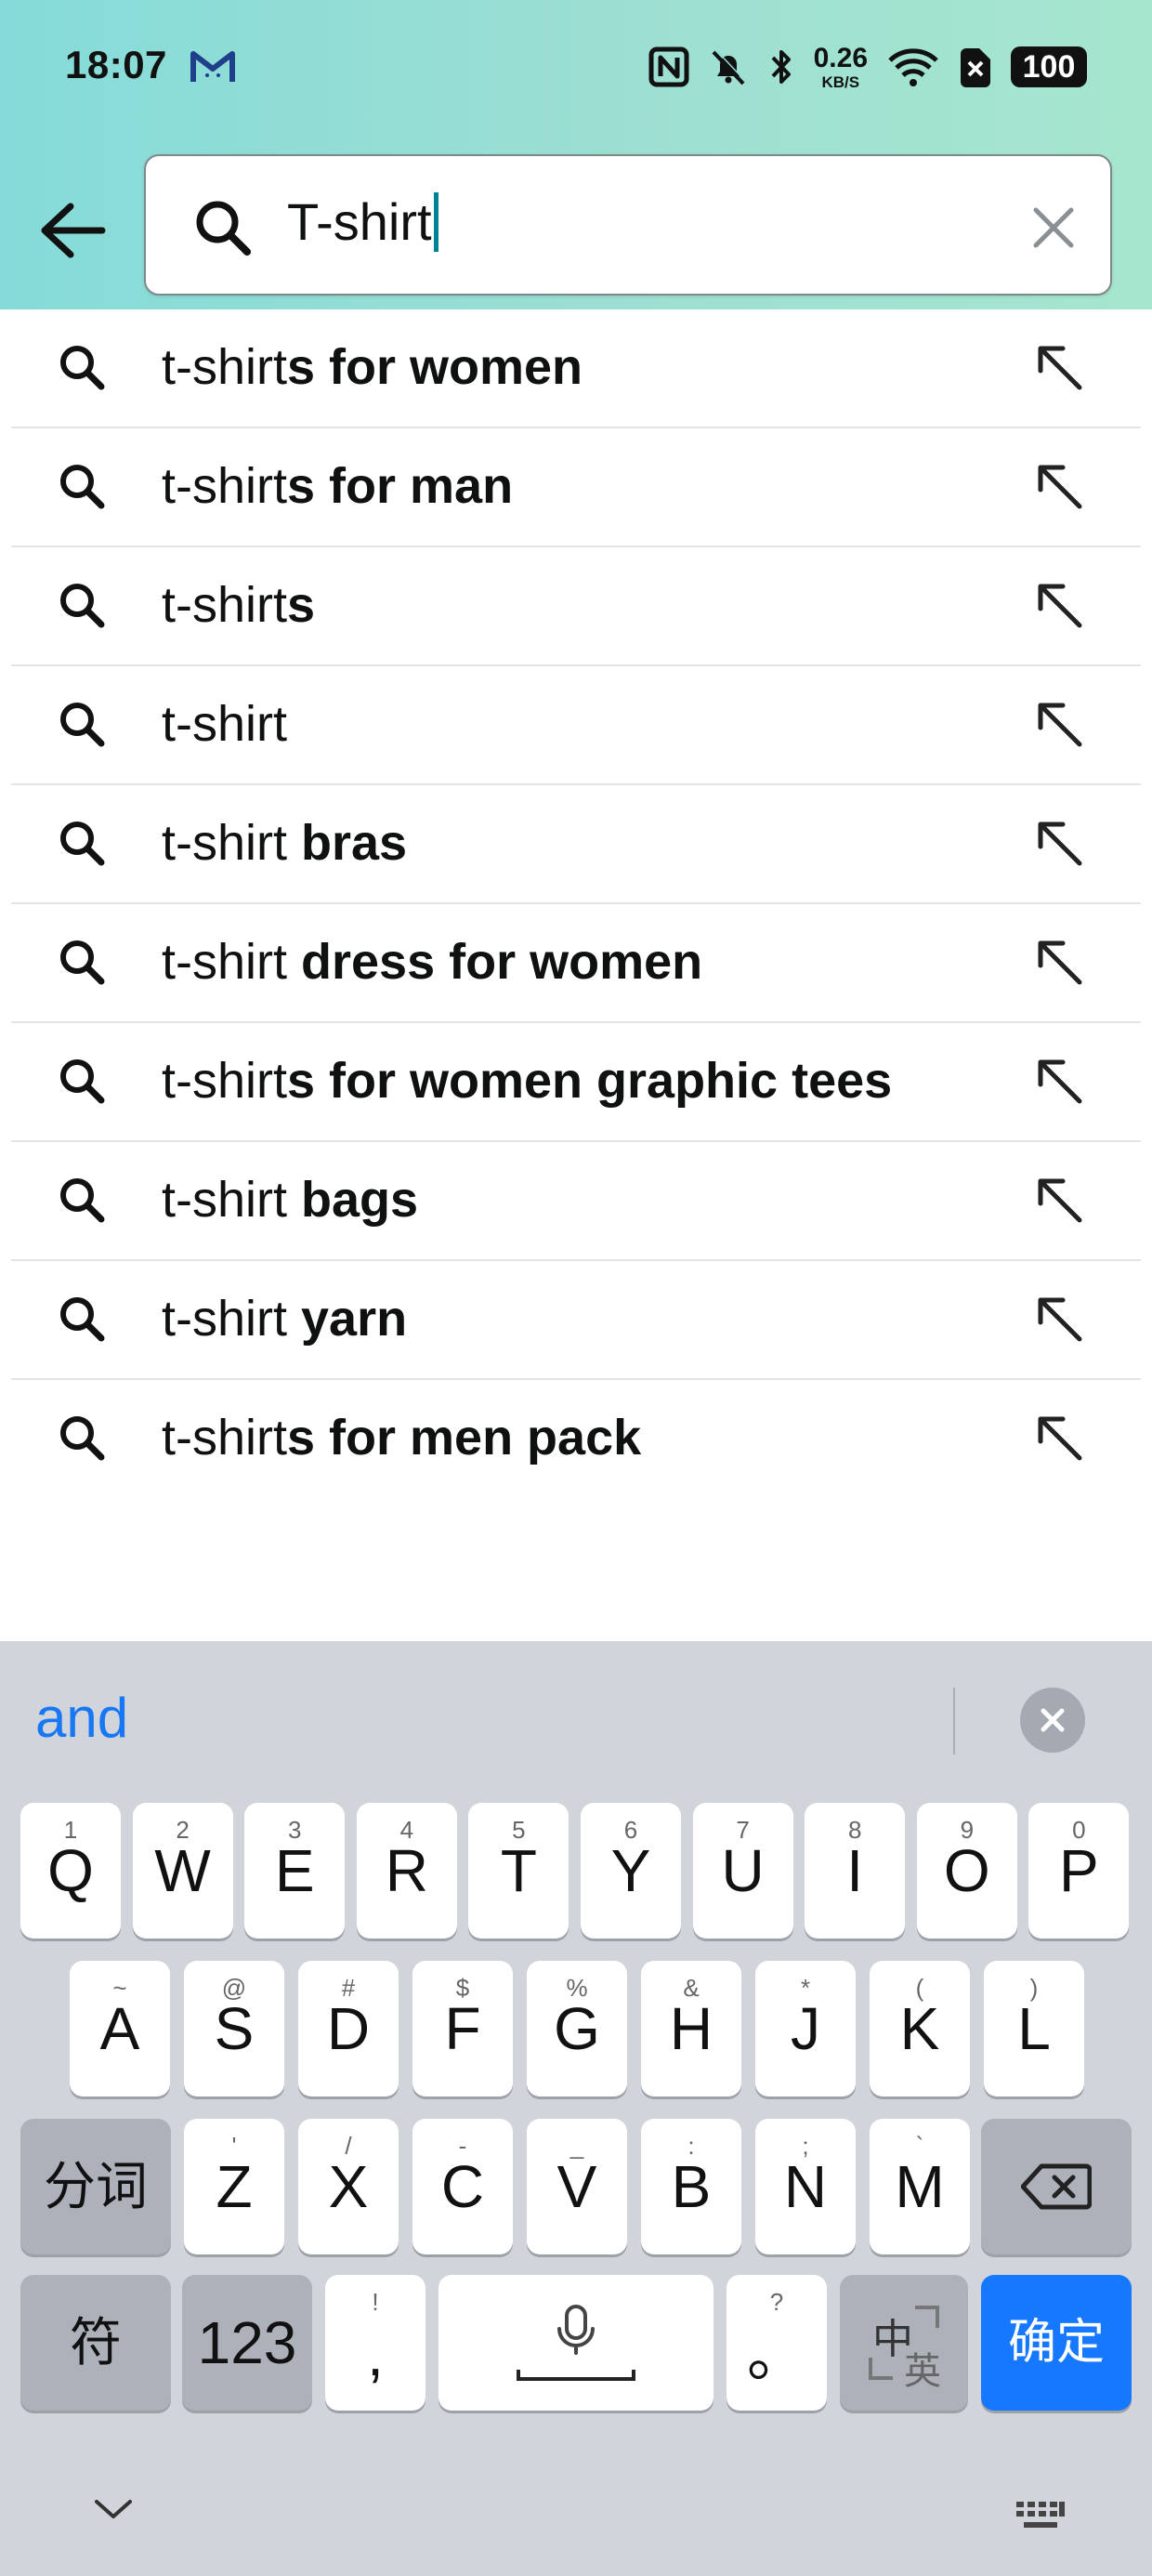 The image size is (1152, 2576). What do you see at coordinates (359, 221) in the screenshot?
I see `search-query: T-shirt` at bounding box center [359, 221].